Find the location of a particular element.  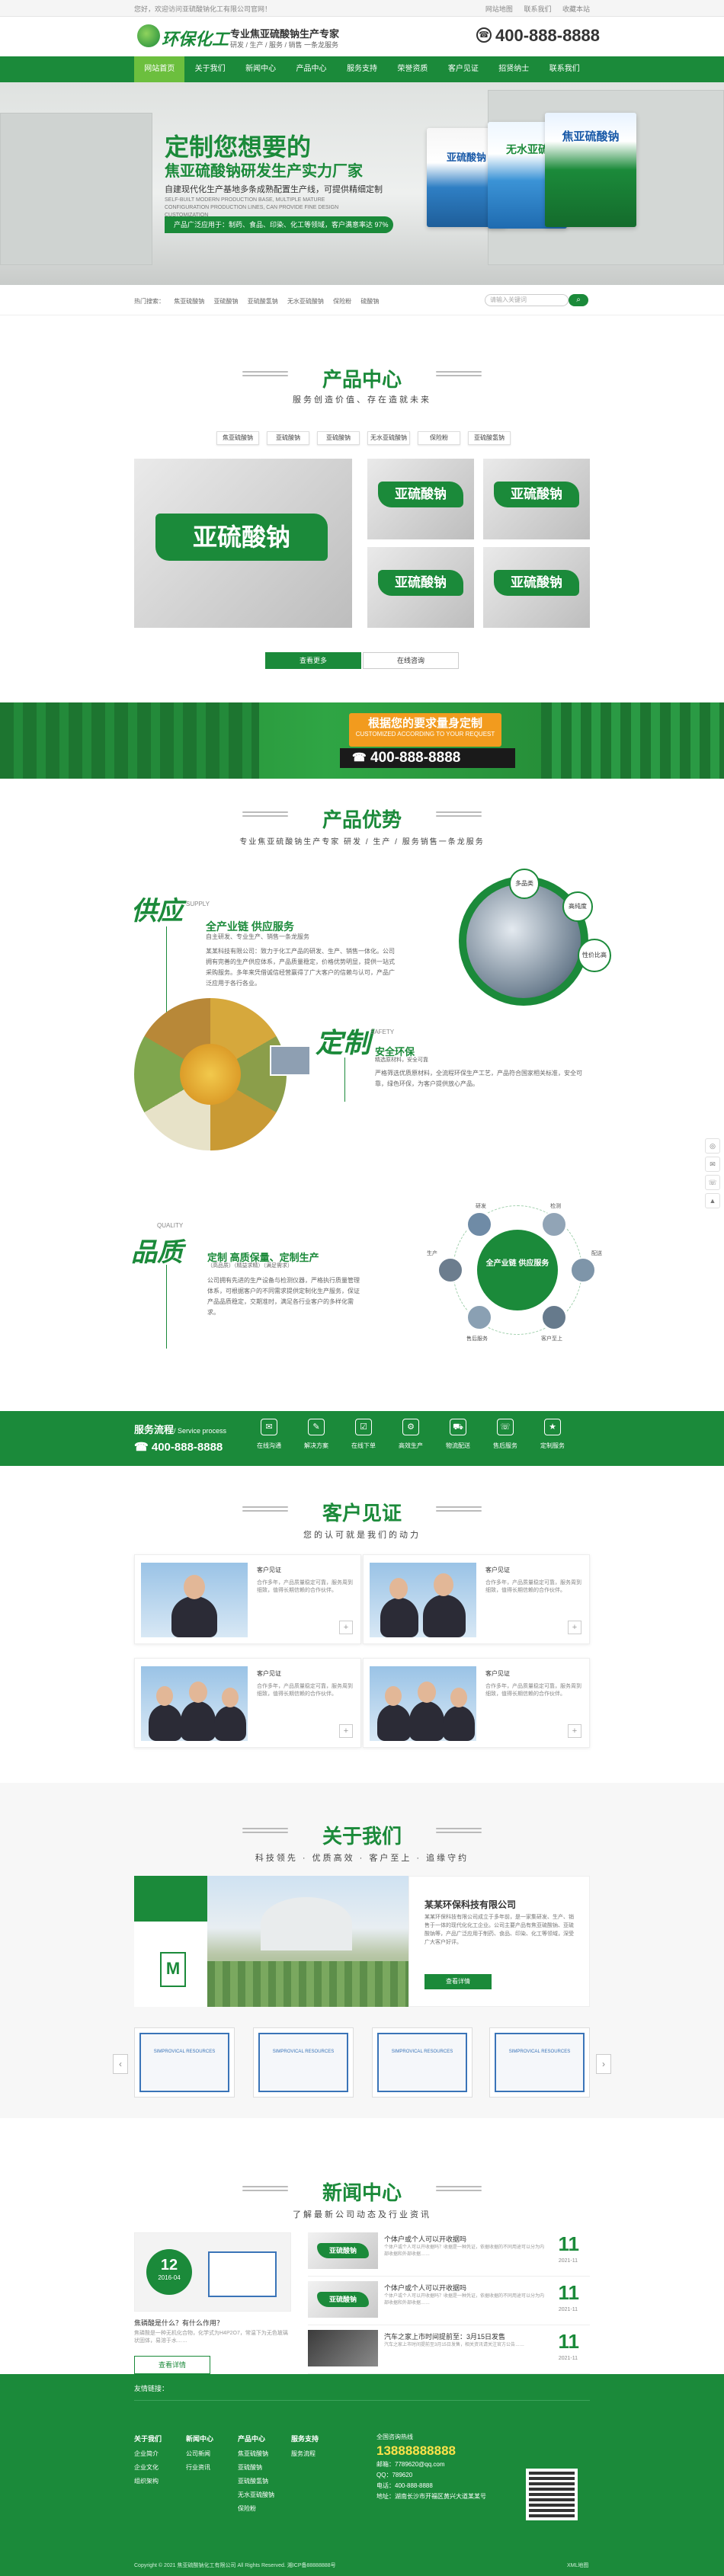

search-input: 请输入关键词 is located at coordinates (527, 300).